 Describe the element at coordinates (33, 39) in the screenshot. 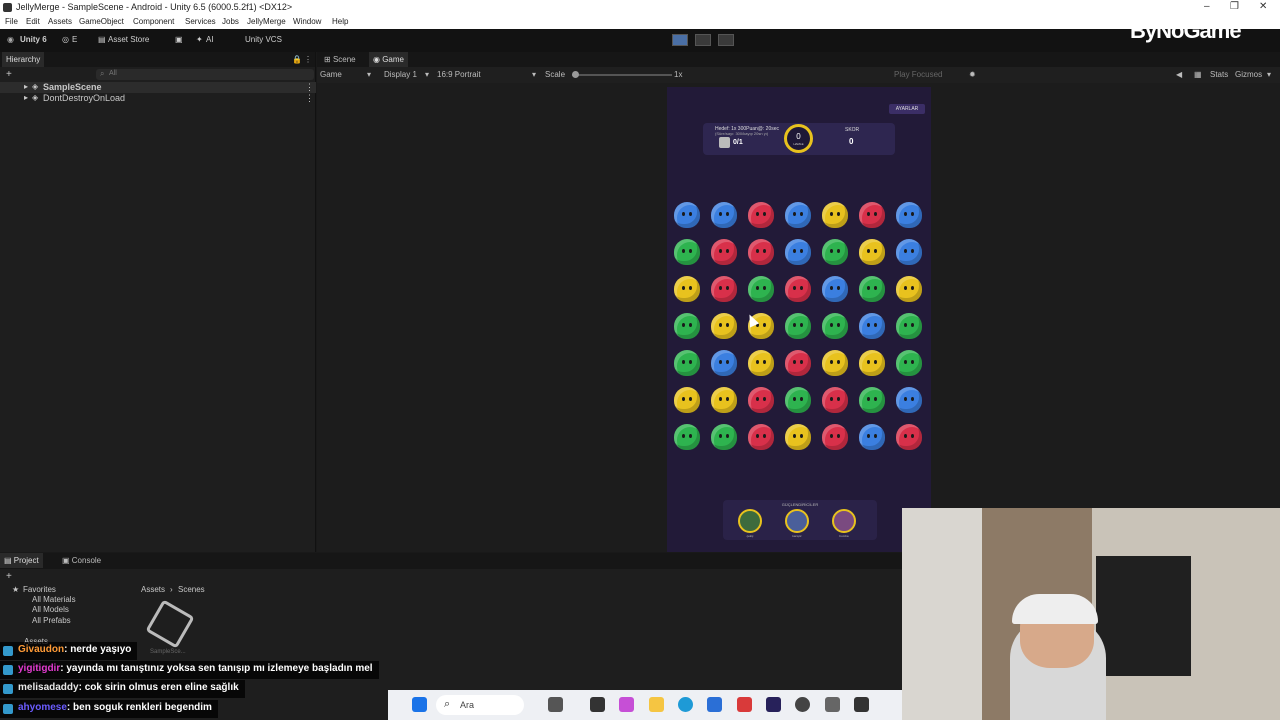

I see `account-button: Unity 6` at that location.